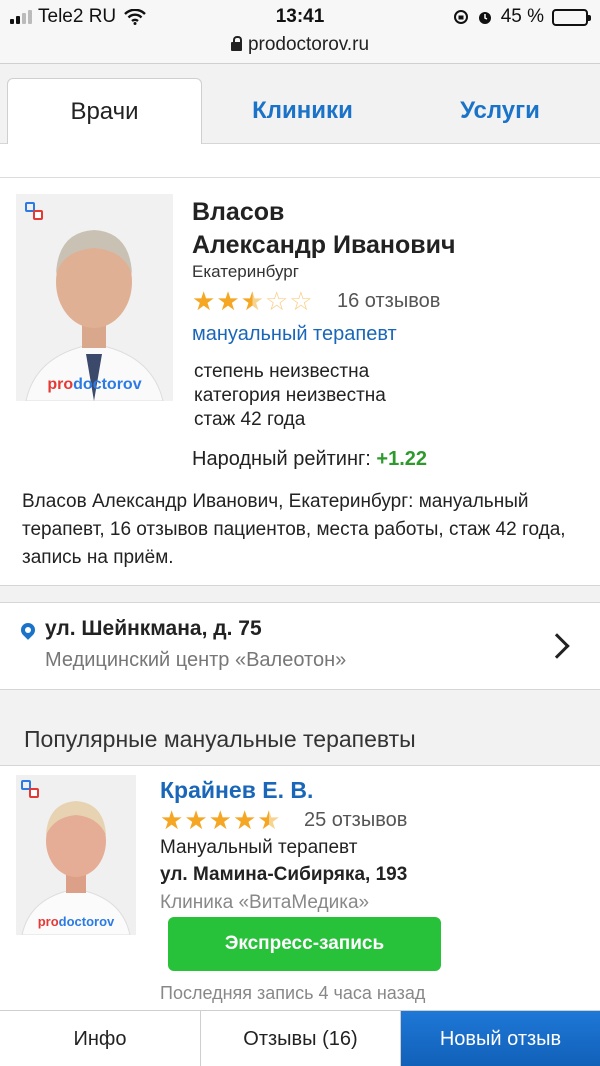  Describe the element at coordinates (259, 847) in the screenshot. I see `popular-doctor-specialty: Мануальный терапевт` at that location.